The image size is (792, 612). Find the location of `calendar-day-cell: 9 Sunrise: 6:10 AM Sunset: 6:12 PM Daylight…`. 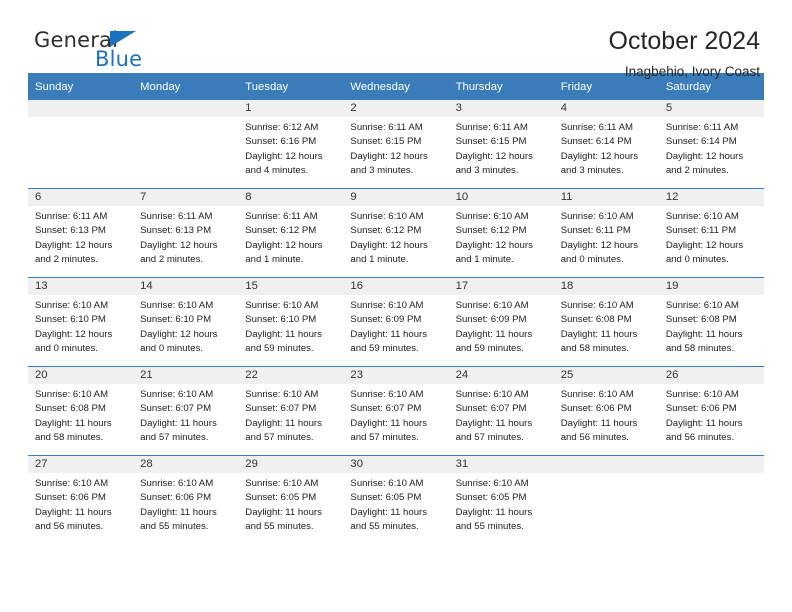

calendar-day-cell: 9 Sunrise: 6:10 AM Sunset: 6:12 PM Daylight… is located at coordinates (396, 233).